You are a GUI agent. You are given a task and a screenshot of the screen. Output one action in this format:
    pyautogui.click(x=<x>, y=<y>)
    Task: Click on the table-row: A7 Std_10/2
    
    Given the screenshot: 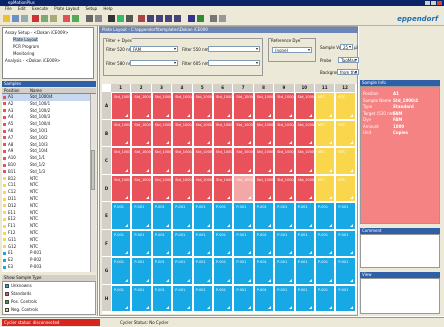 What is the action you would take?
    pyautogui.click(x=46, y=138)
    